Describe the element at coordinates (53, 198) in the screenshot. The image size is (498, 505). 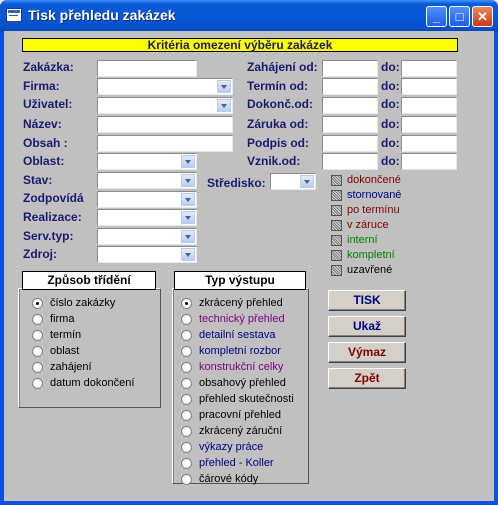
I see `label-zodpovida: Zodpovídá` at that location.